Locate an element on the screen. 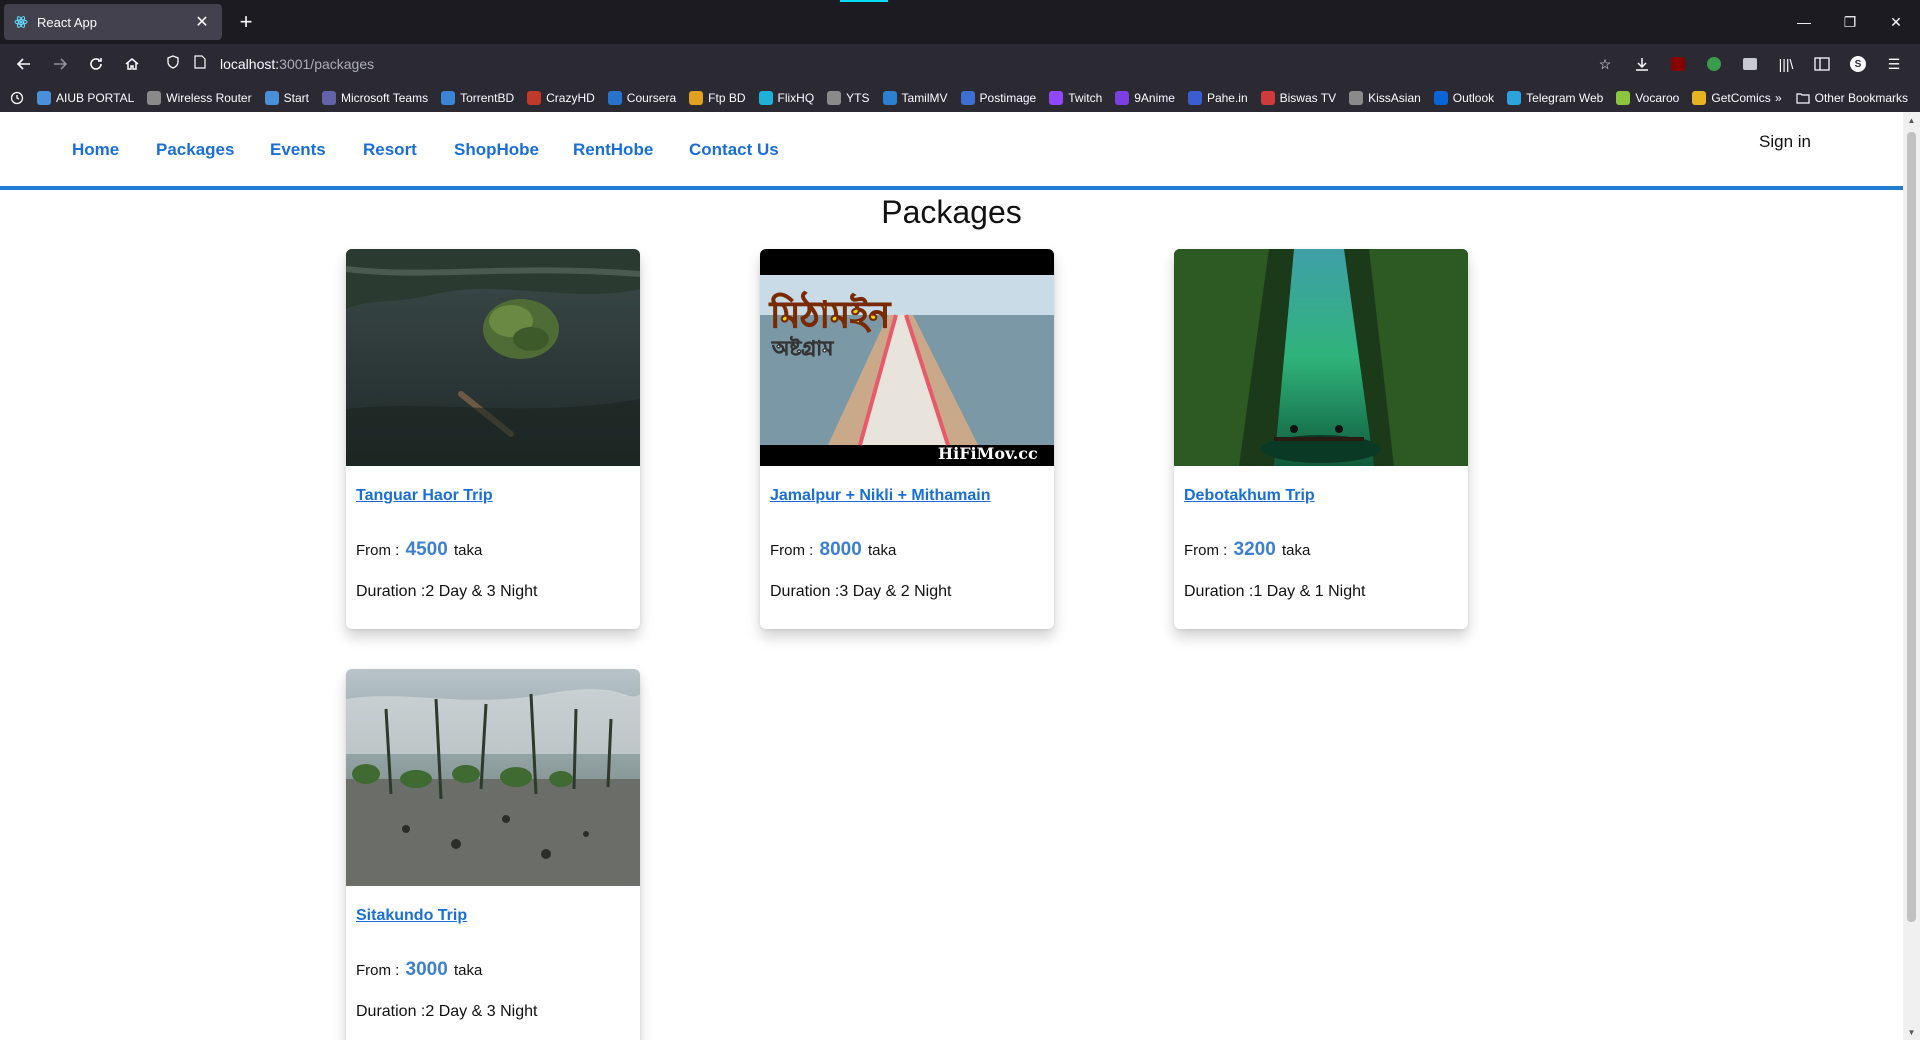 This screenshot has height=1040, width=1920. bookmark-item: YTS is located at coordinates (848, 98).